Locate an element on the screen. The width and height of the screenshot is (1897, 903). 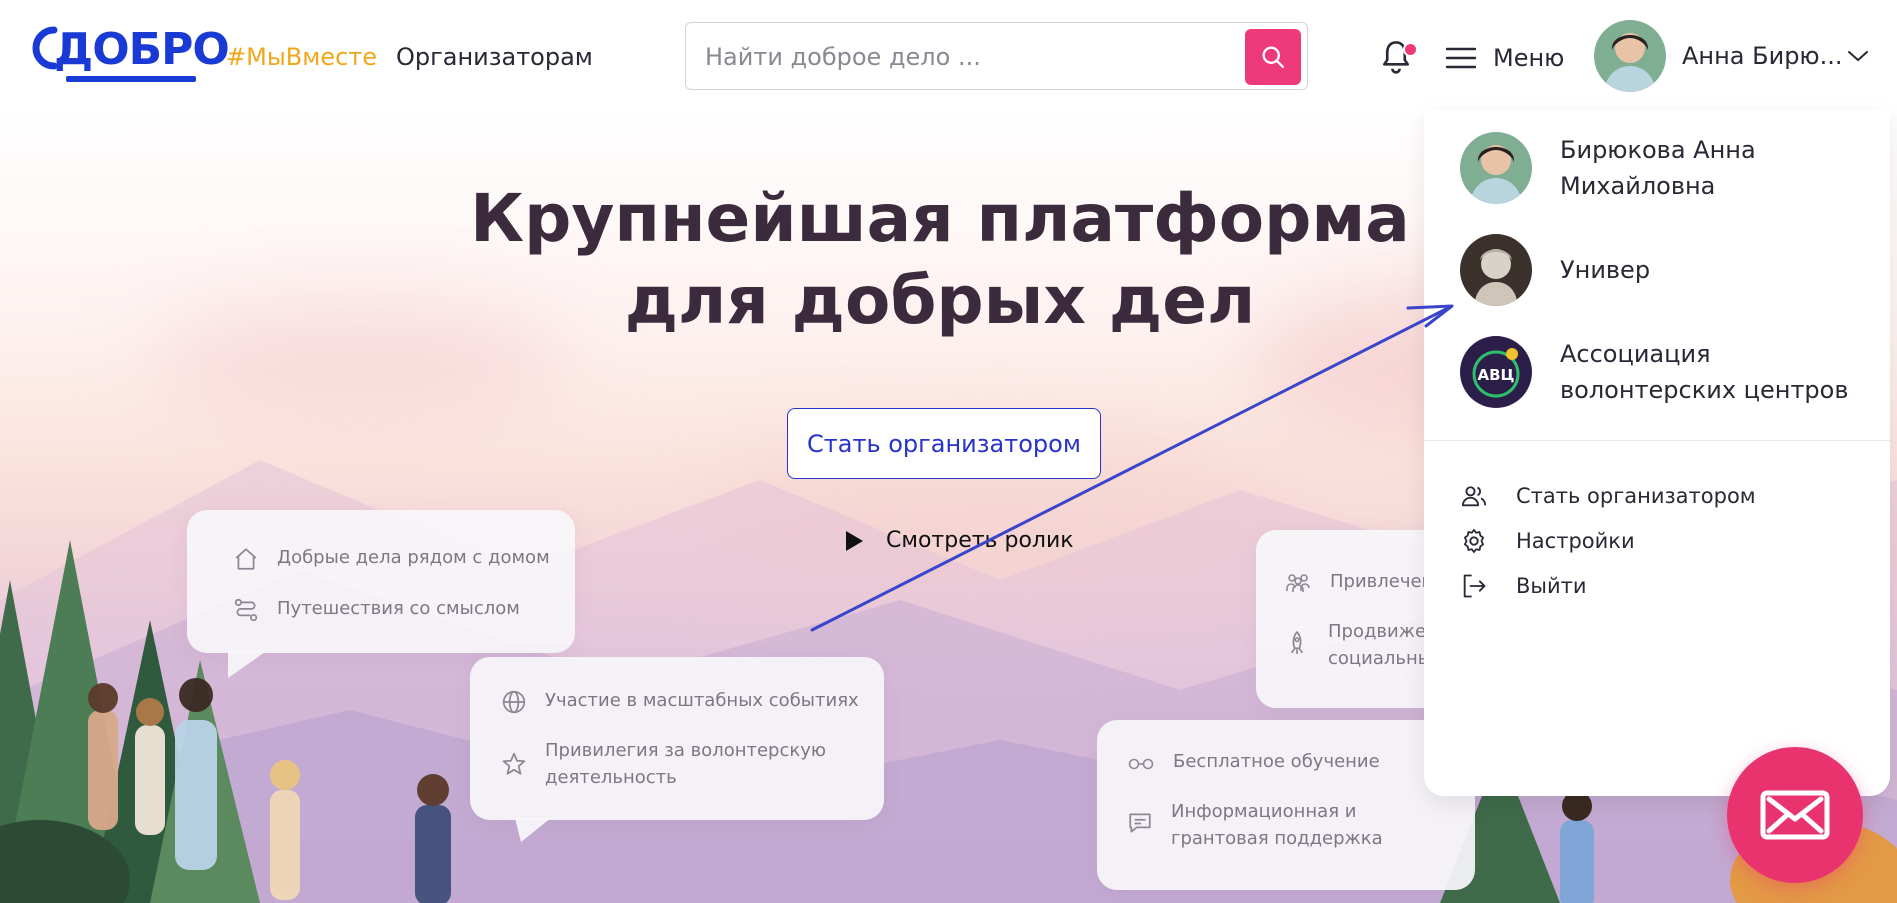
search-box is located at coordinates (996, 56).